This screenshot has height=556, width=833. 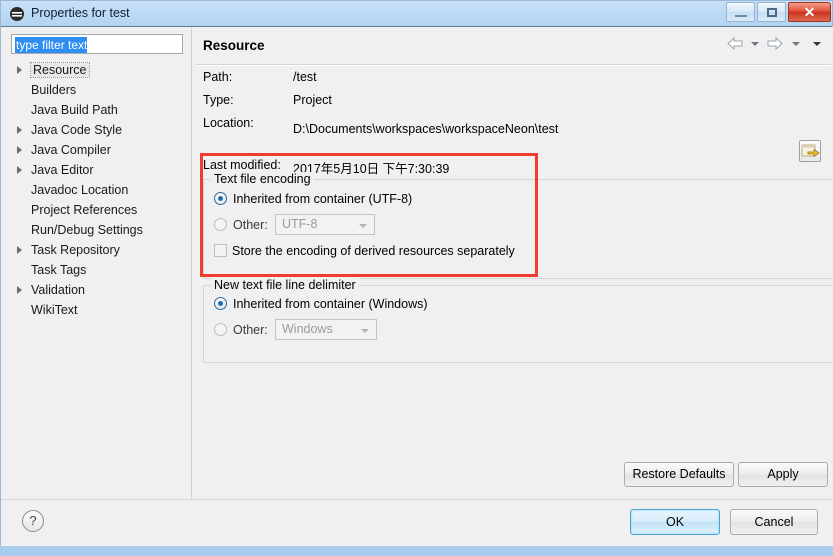 I want to click on sidebar-item-validation: Validation, so click(x=97, y=290).